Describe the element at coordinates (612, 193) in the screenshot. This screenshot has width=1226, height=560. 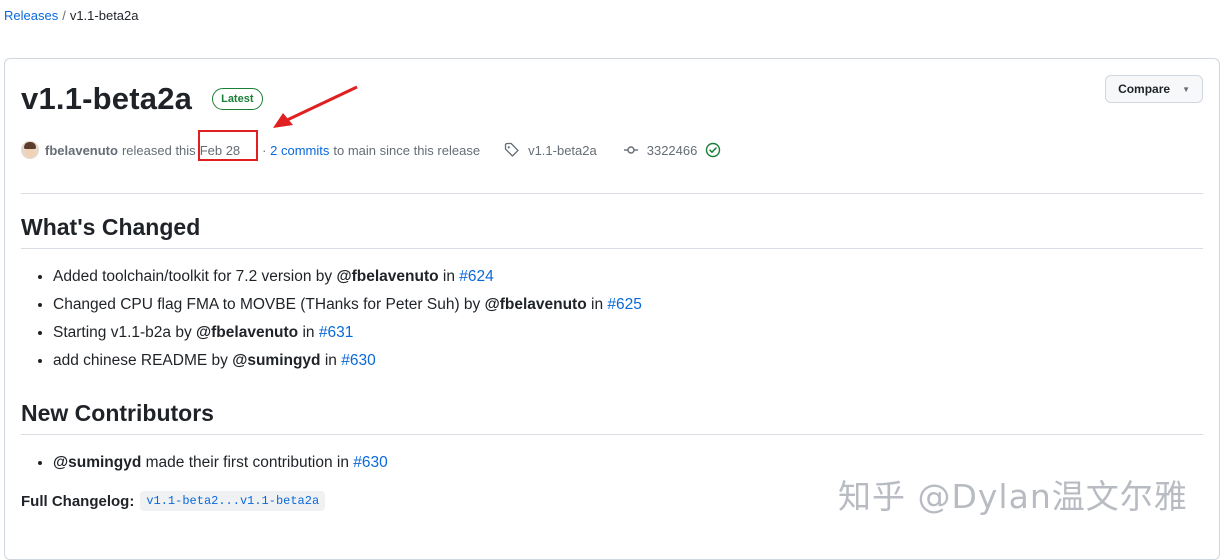
I see `header-divider` at that location.